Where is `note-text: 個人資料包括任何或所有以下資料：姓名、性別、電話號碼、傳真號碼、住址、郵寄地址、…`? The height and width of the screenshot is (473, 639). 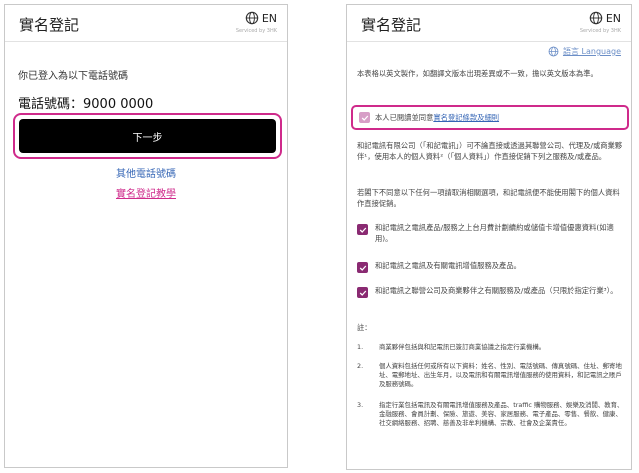
note-text: 個人資料包括任何或所有以下資料：姓名、性別、電話號碼、傳真號碼、住址、郵寄地址、… is located at coordinates (500, 375).